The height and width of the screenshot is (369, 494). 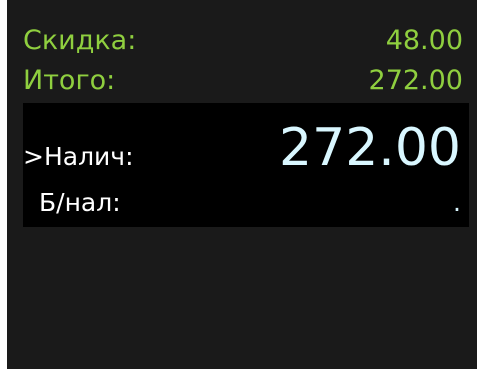 I want to click on discount-row: Скидка: 48.00, so click(x=243, y=41).